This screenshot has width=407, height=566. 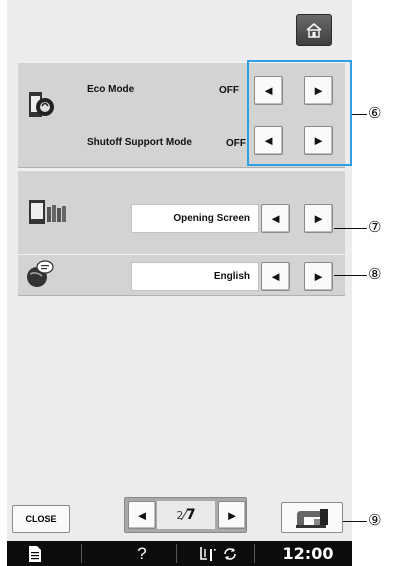 I want to click on shutoff-support-value: OFF, so click(x=236, y=143).